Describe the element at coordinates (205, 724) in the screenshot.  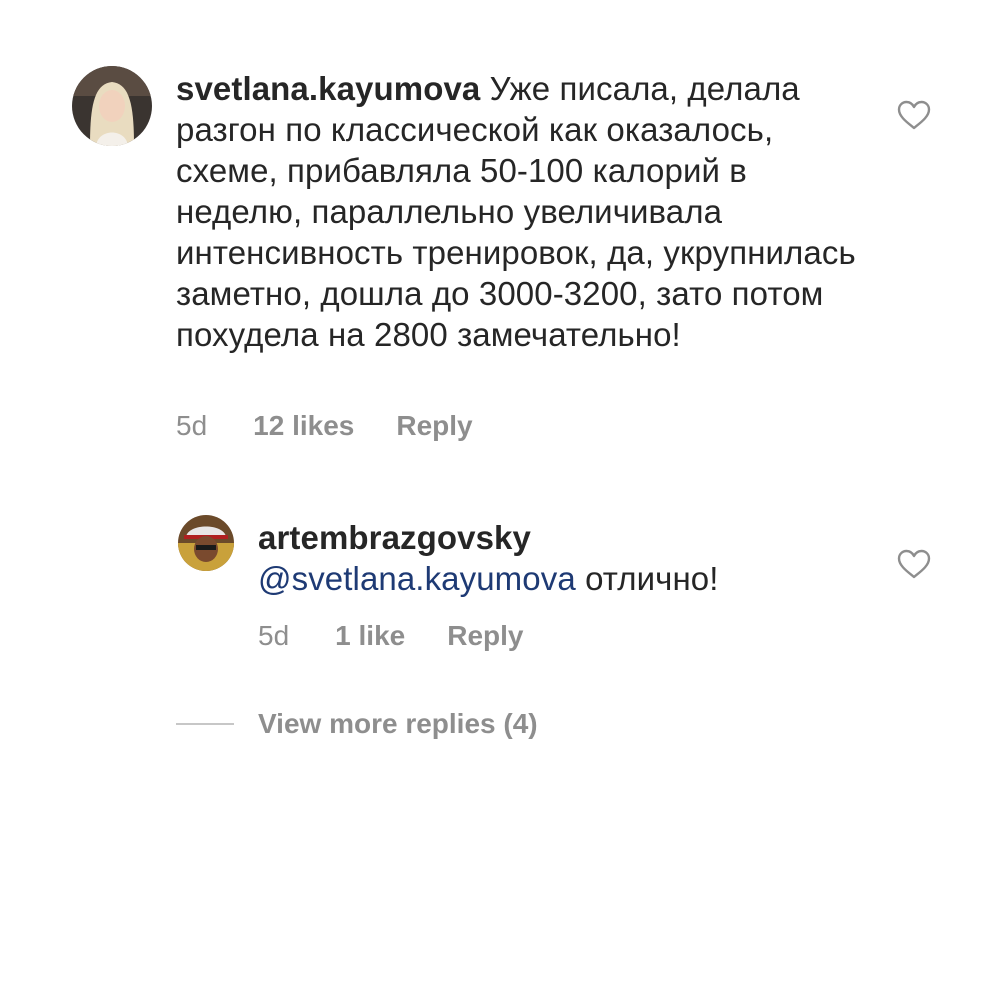
I see `divider` at that location.